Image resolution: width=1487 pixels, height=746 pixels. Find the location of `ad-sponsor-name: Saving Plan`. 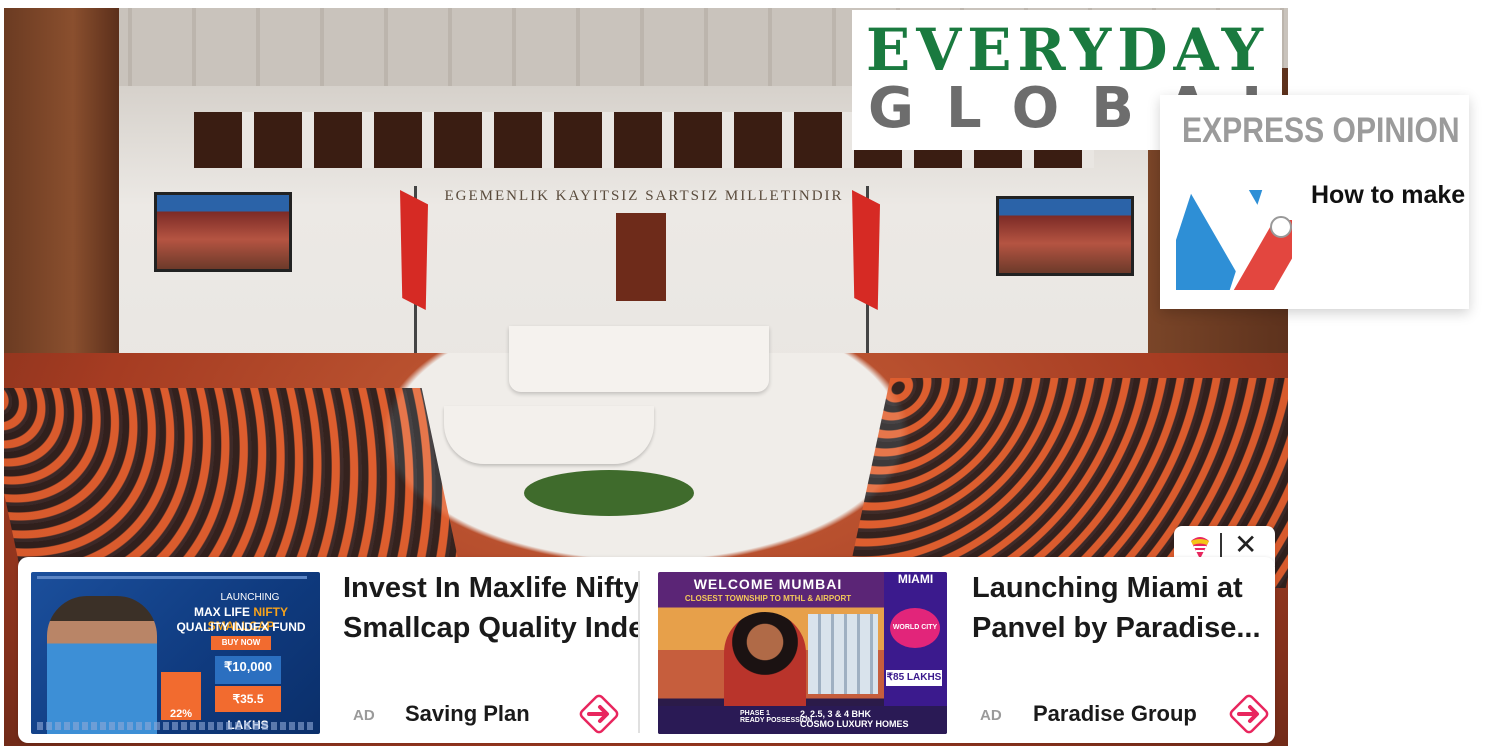

ad-sponsor-name: Saving Plan is located at coordinates (467, 714).